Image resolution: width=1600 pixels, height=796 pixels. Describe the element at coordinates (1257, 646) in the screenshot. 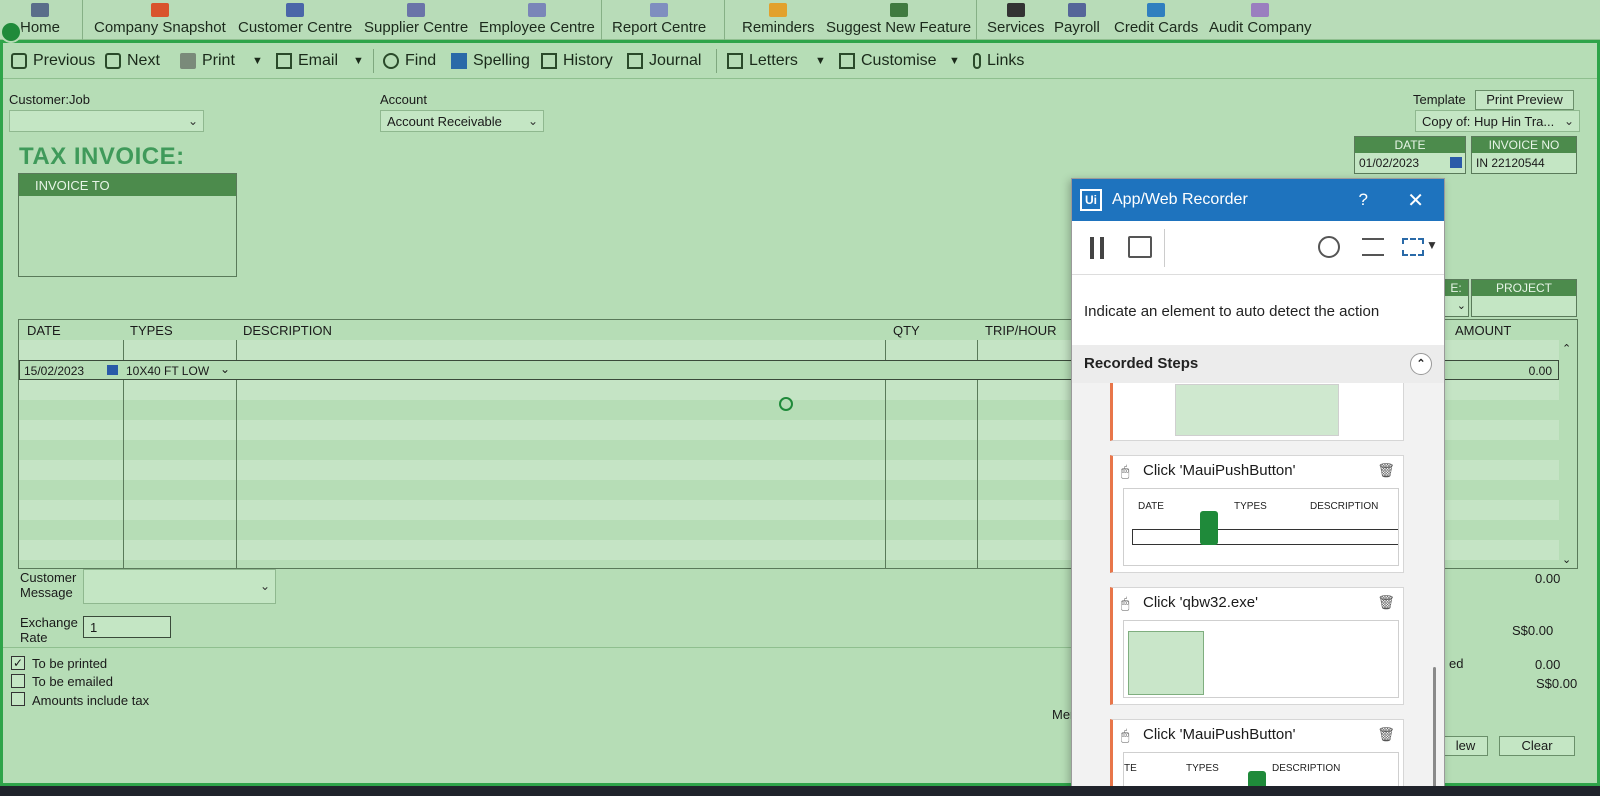

I see `list-item: 🖱 Click 'qbw32.exe' 🗑` at that location.